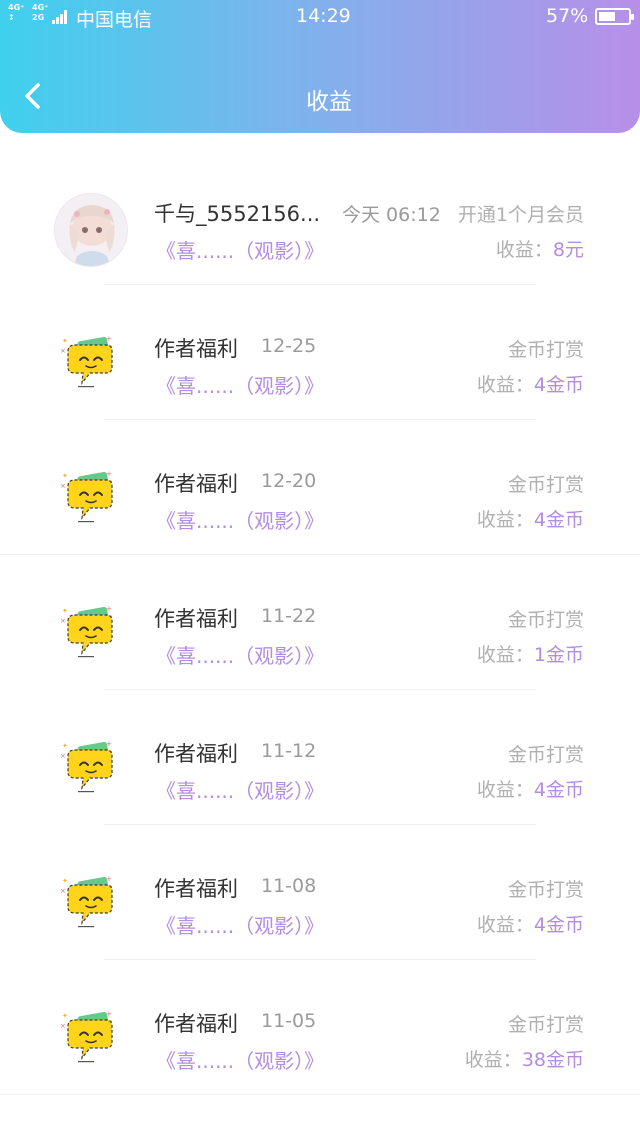 The height and width of the screenshot is (1138, 640). I want to click on record-date: 11-22, so click(289, 616).